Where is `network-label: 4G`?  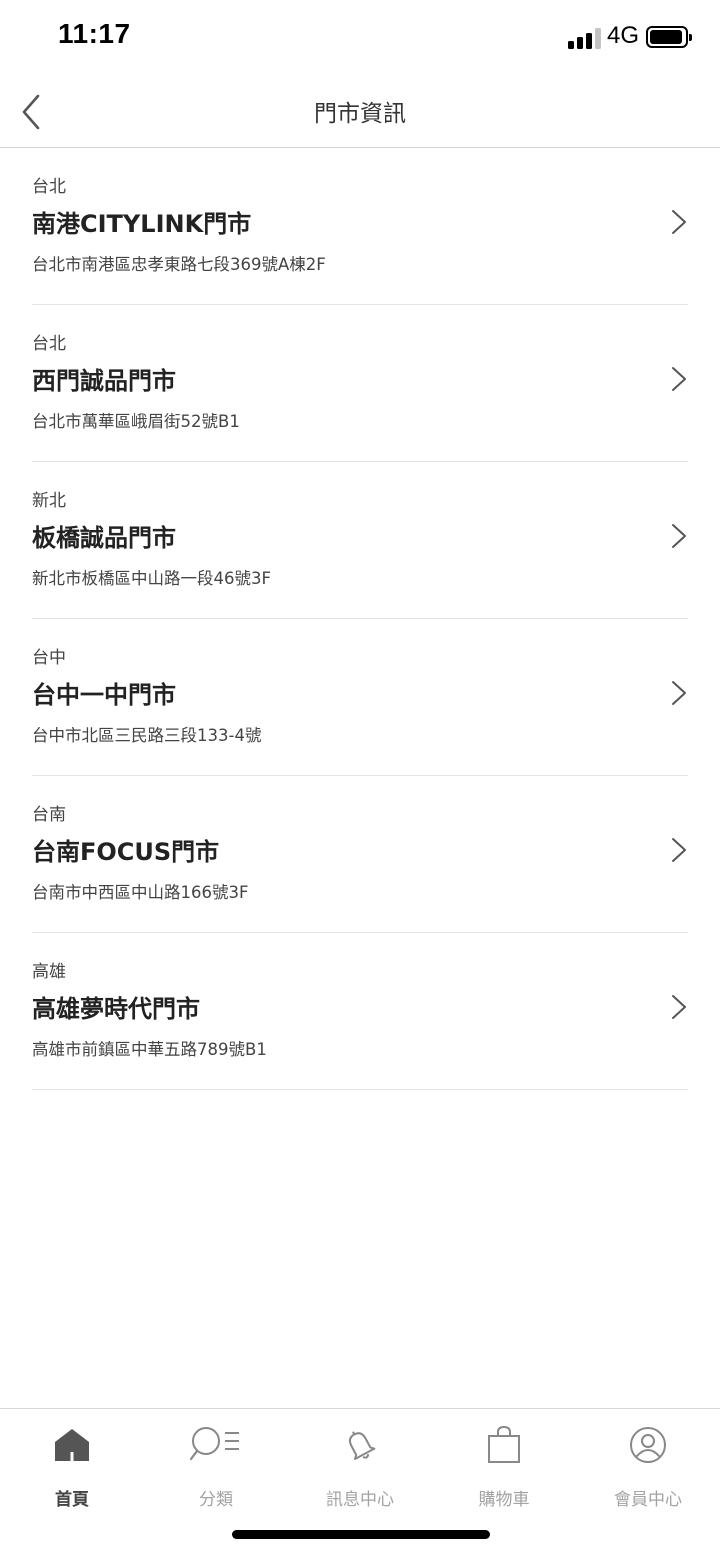 network-label: 4G is located at coordinates (623, 35).